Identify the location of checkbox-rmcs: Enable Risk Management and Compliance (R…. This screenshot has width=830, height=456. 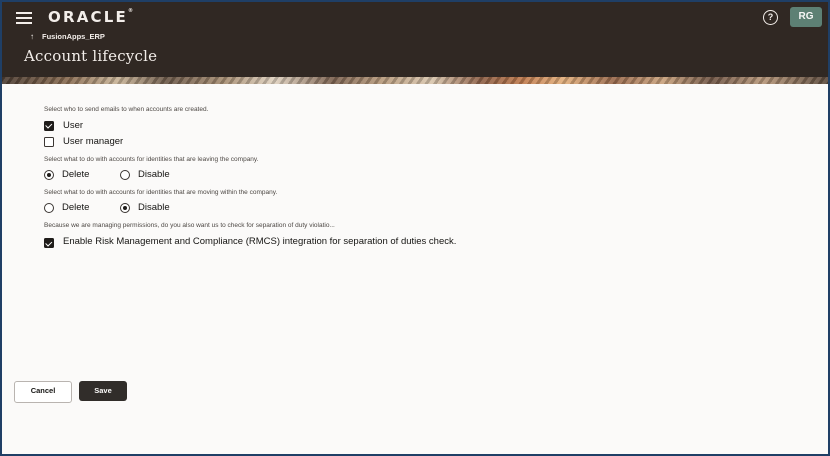
(268, 242).